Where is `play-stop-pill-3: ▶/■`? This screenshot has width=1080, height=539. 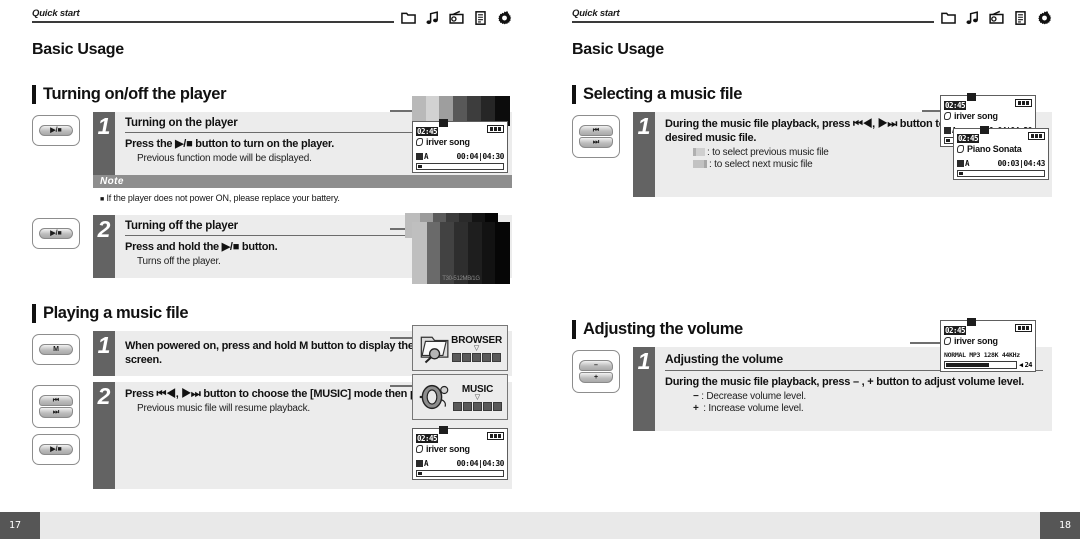 play-stop-pill-3: ▶/■ is located at coordinates (56, 449).